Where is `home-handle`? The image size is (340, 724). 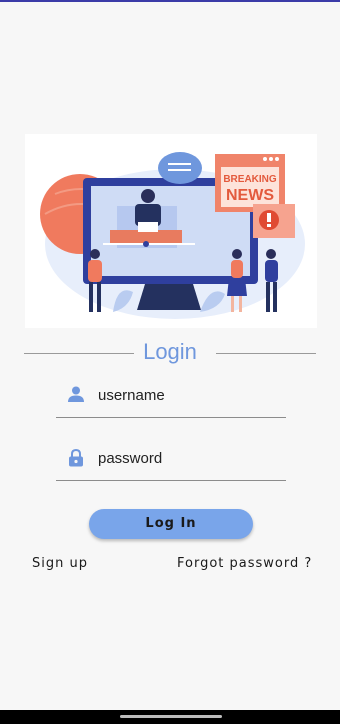
home-handle is located at coordinates (171, 716).